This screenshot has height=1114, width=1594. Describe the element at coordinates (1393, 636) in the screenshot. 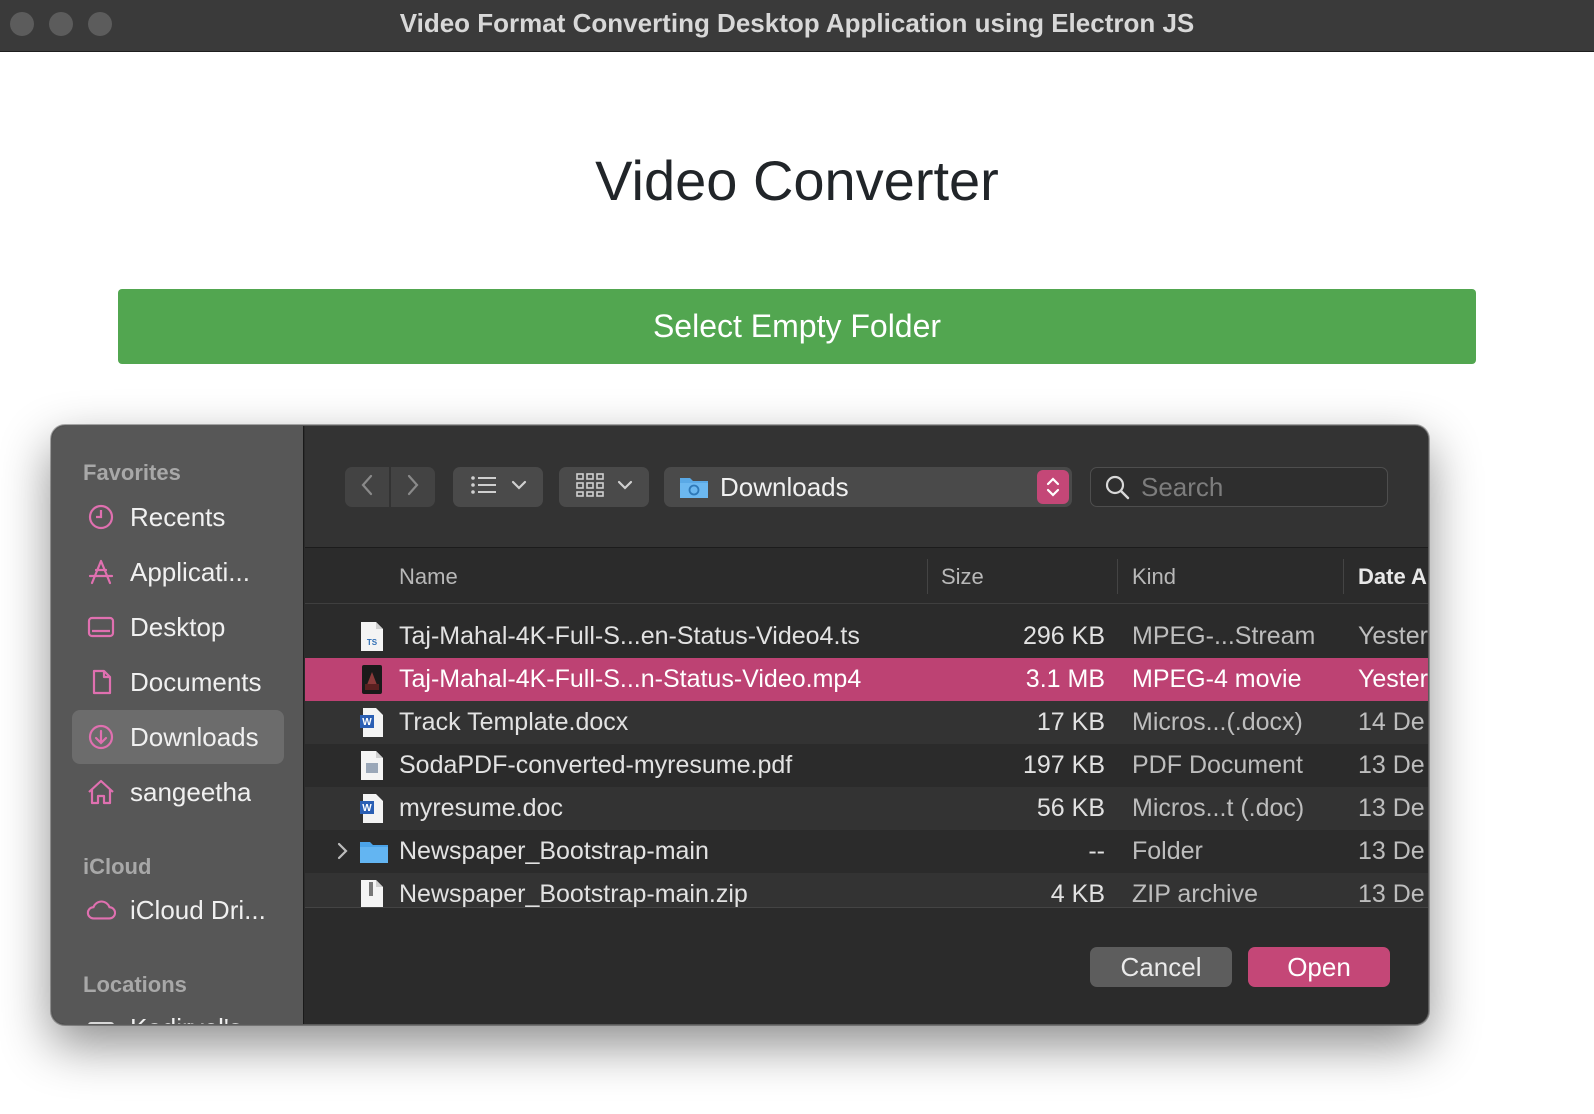

I see `file-date: Yester` at that location.